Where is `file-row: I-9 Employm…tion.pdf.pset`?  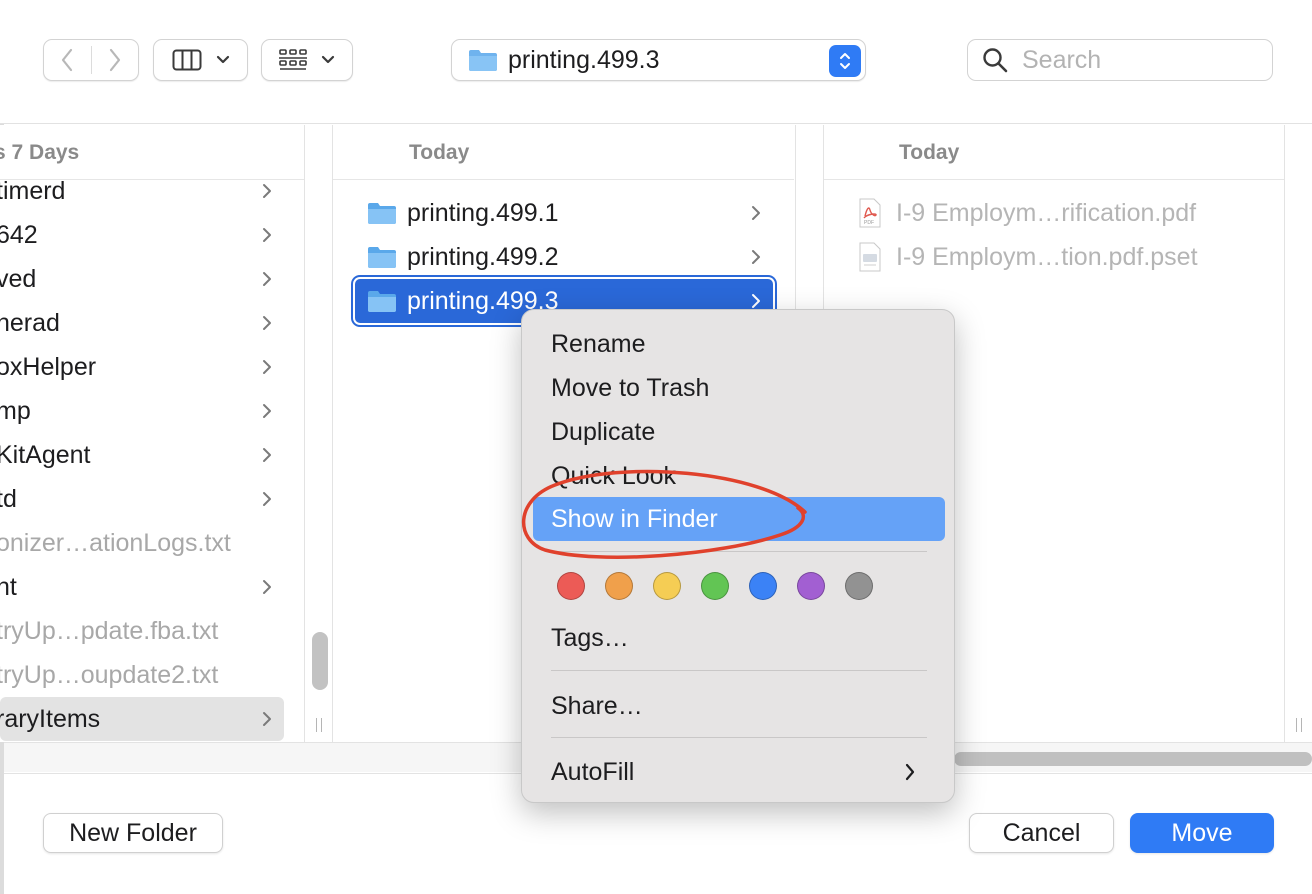 file-row: I-9 Employm…tion.pdf.pset is located at coordinates (1055, 257).